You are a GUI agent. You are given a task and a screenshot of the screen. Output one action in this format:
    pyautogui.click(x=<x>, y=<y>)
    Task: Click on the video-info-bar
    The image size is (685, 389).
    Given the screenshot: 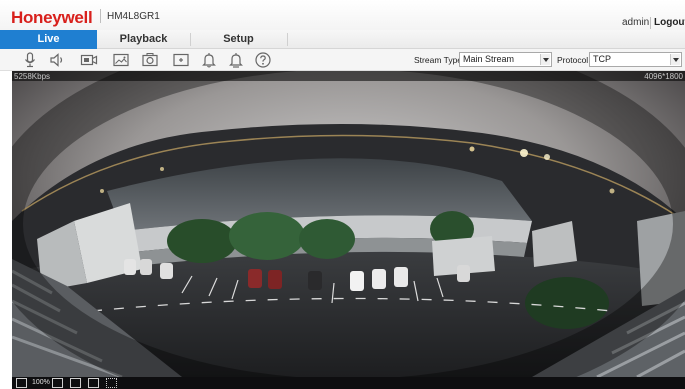 What is the action you would take?
    pyautogui.click(x=348, y=76)
    